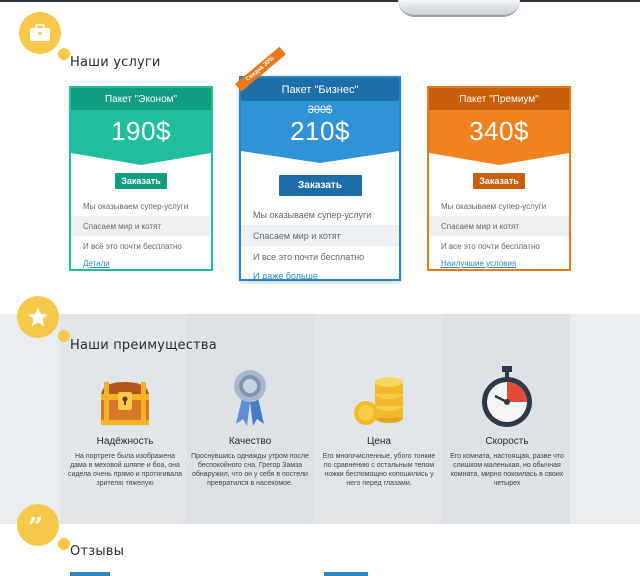  What do you see at coordinates (507, 441) in the screenshot?
I see `advantage-name: Скорость` at bounding box center [507, 441].